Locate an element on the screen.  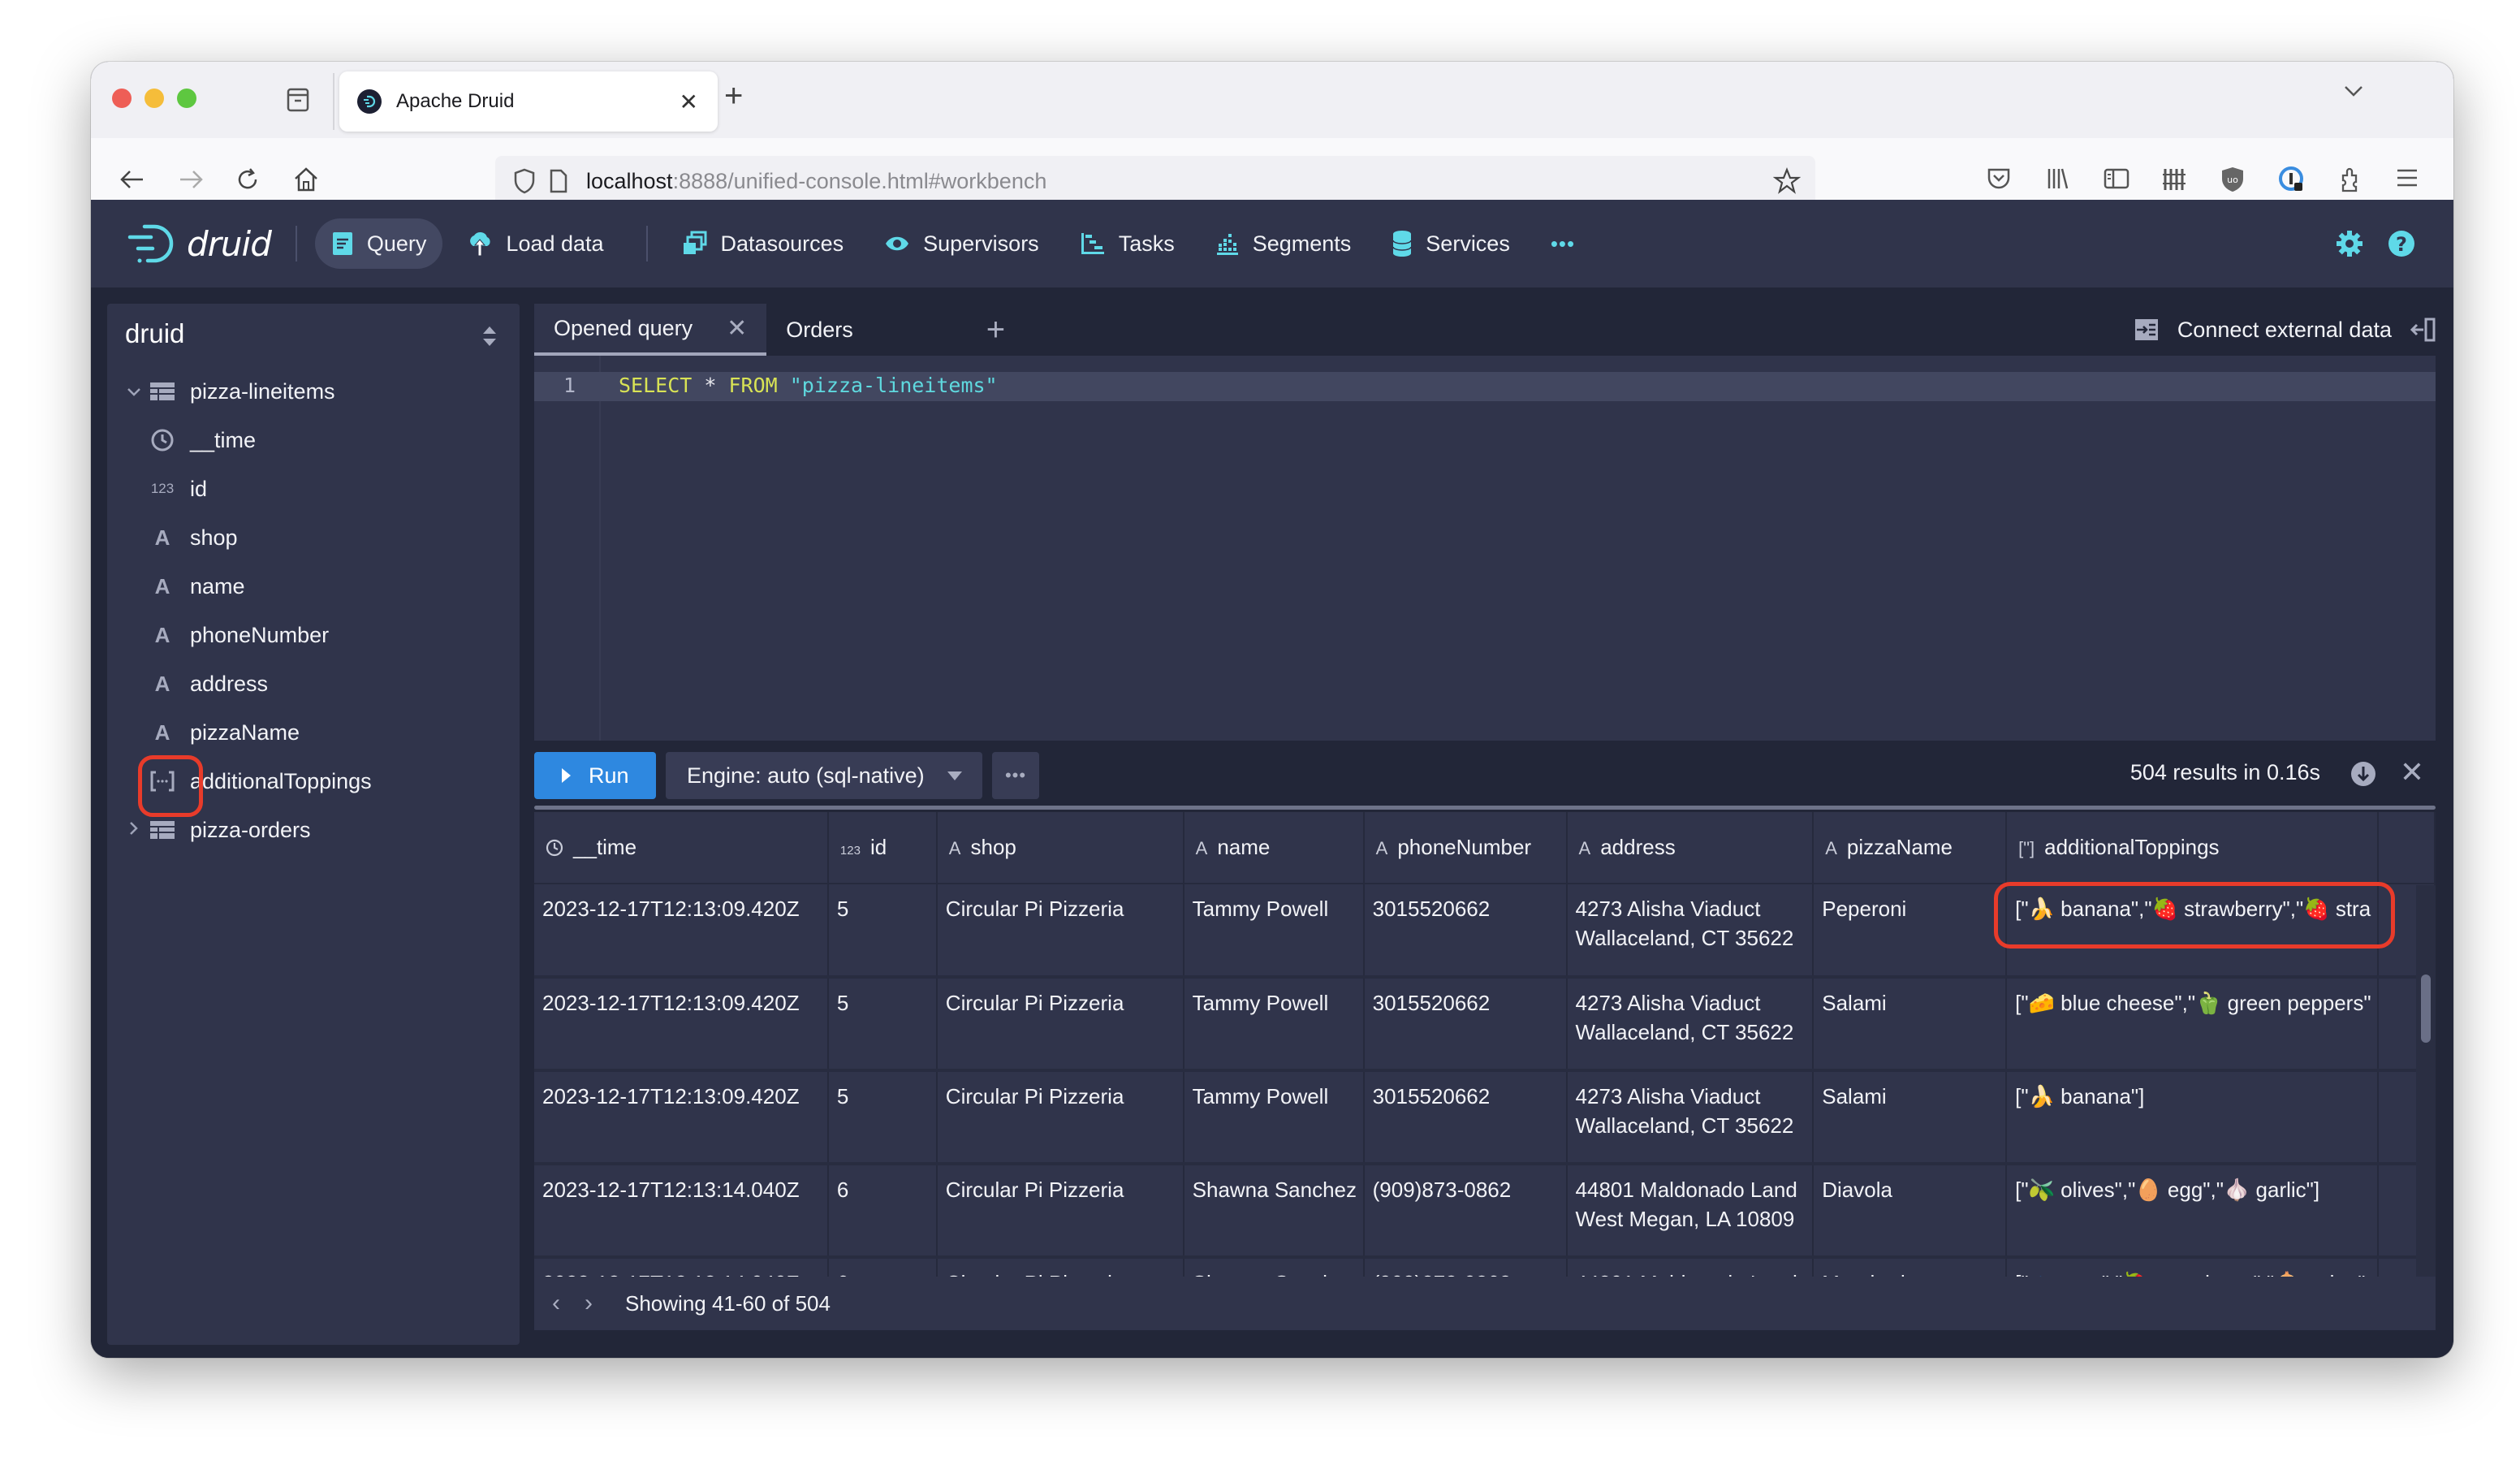
tree-column-shop: A shop is located at coordinates (313, 537).